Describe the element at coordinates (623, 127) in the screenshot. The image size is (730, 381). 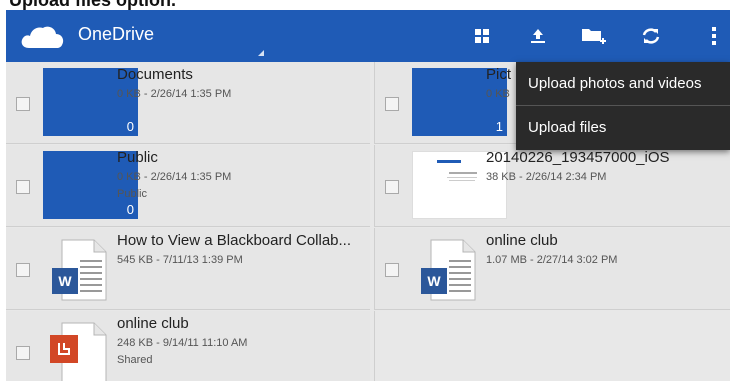
I see `menu-item-upload-files: Upload files` at that location.